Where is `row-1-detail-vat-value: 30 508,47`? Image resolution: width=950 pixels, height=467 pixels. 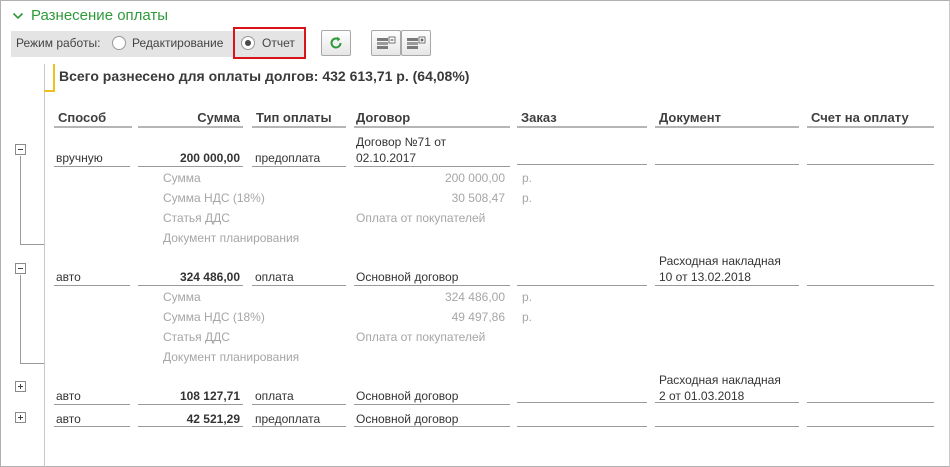 row-1-detail-vat-value: 30 508,47 is located at coordinates (478, 198).